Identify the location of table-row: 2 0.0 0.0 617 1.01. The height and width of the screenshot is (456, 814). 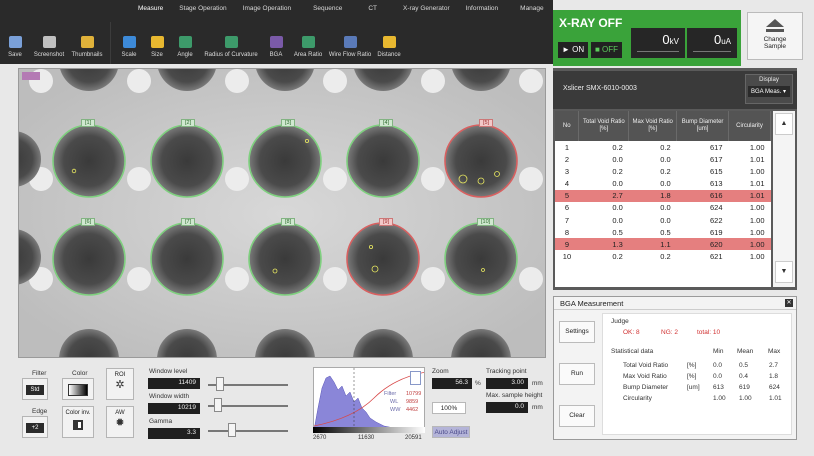
(663, 159).